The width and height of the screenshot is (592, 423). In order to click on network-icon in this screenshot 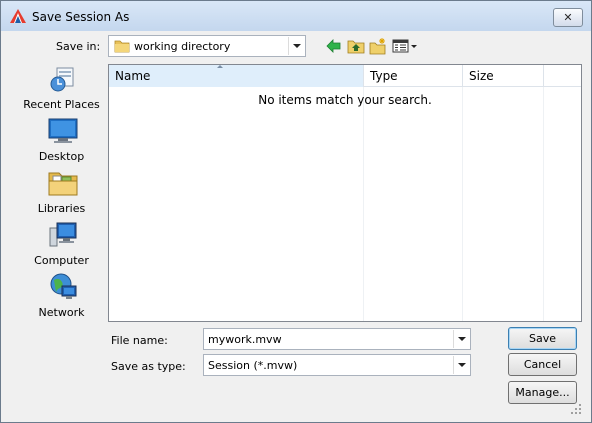, I will do `click(63, 286)`.